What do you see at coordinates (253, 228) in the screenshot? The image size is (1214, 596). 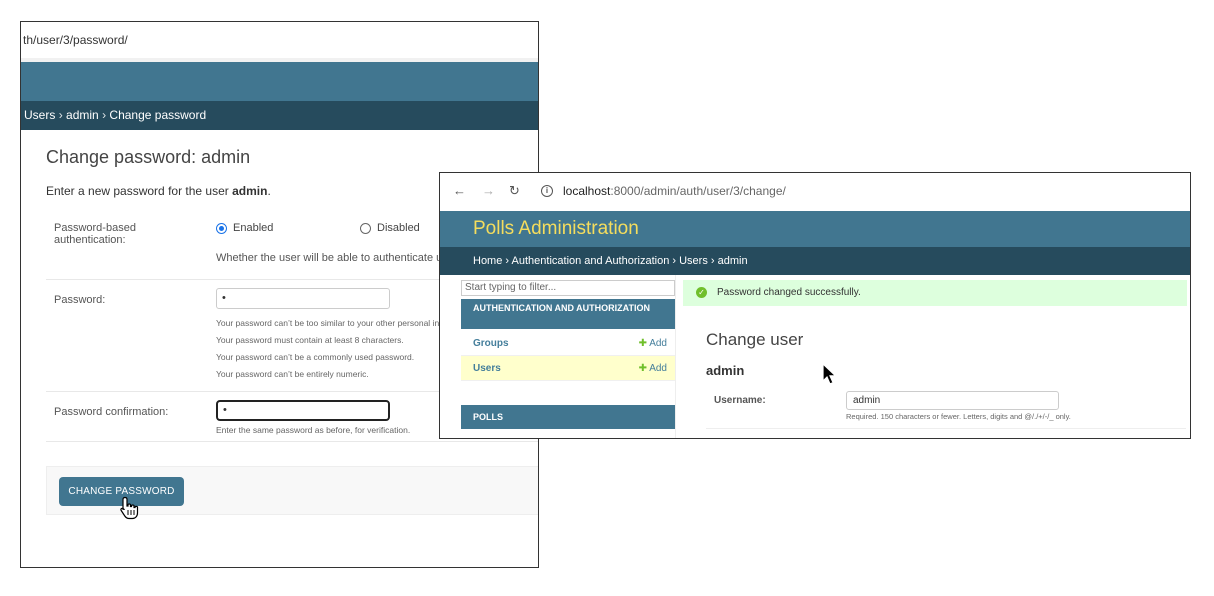 I see `auth-enabled-label: Enabled` at bounding box center [253, 228].